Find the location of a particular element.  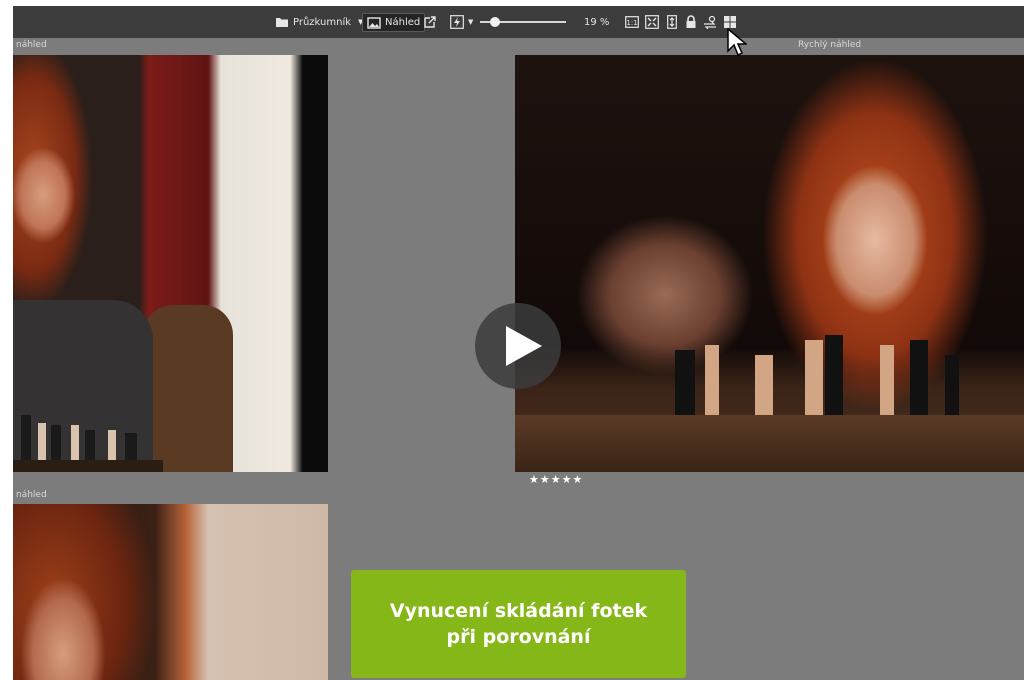

fill-icon is located at coordinates (672, 22).